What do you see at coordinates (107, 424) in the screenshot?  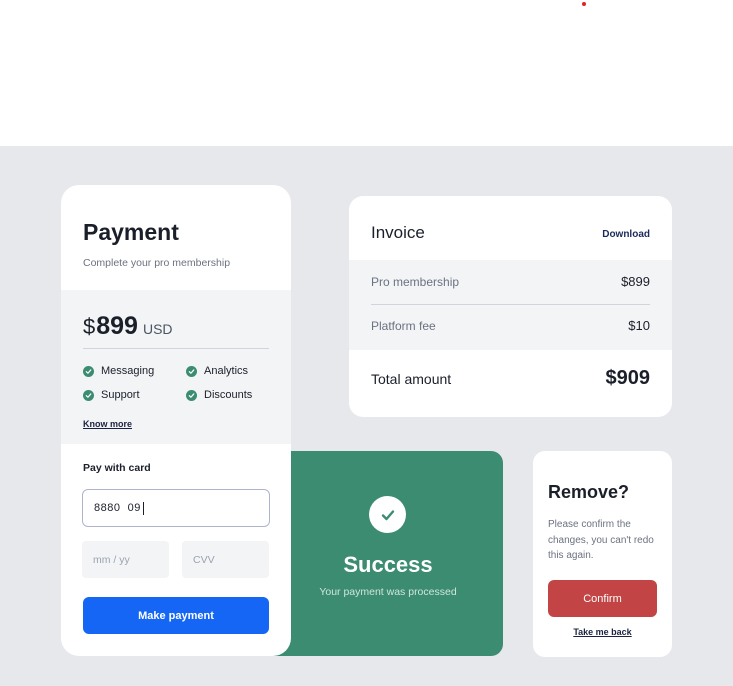 I see `know-more-link: Know more` at bounding box center [107, 424].